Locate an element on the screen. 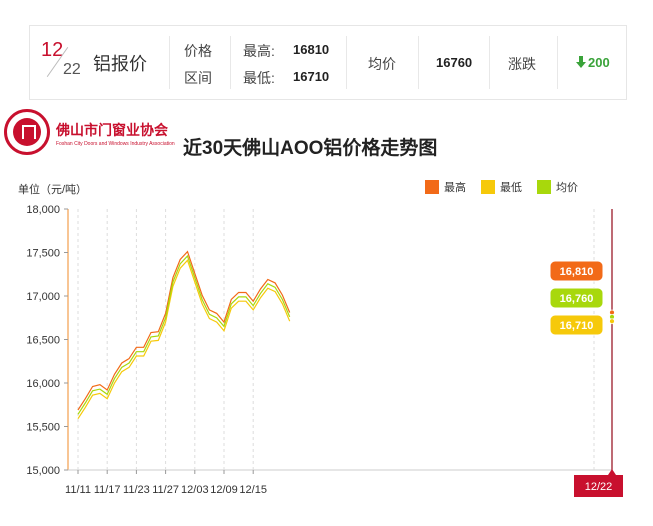 The width and height of the screenshot is (653, 526). tooltip-high-label: 16,810 is located at coordinates (577, 272).